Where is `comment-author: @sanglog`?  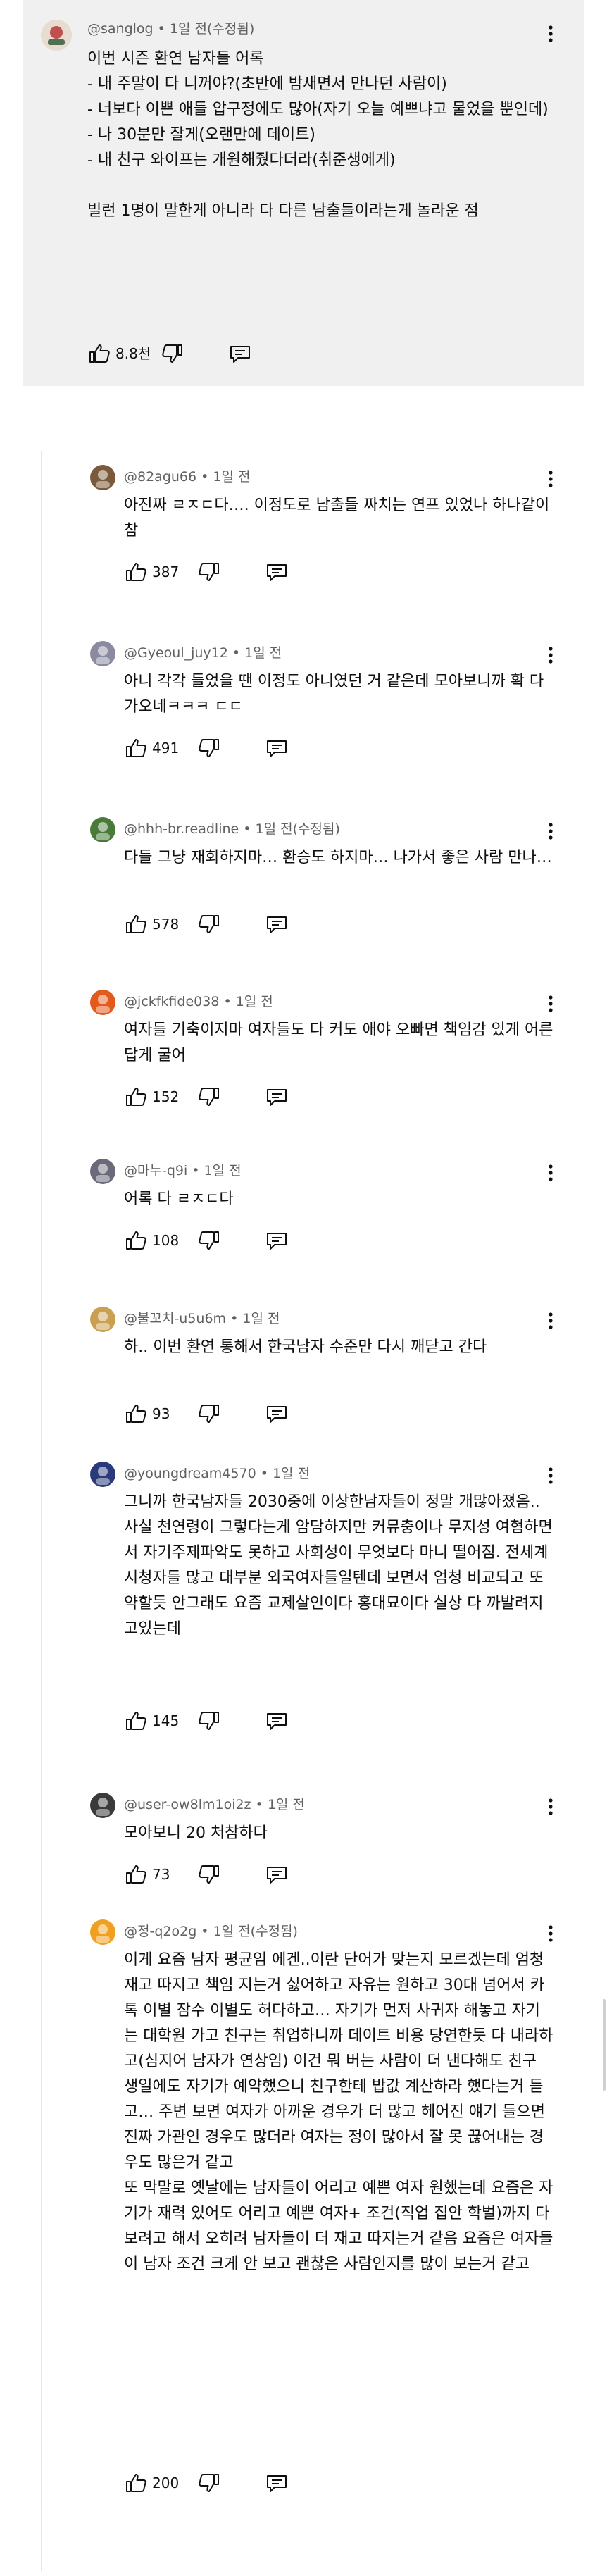
comment-author: @sanglog is located at coordinates (120, 29).